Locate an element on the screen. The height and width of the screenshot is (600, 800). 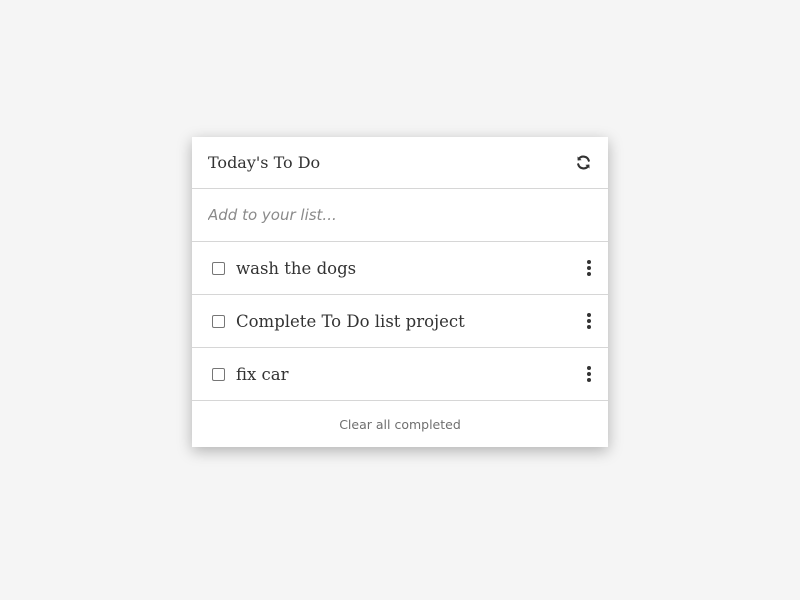
item-label: wash the dogs is located at coordinates (296, 268).